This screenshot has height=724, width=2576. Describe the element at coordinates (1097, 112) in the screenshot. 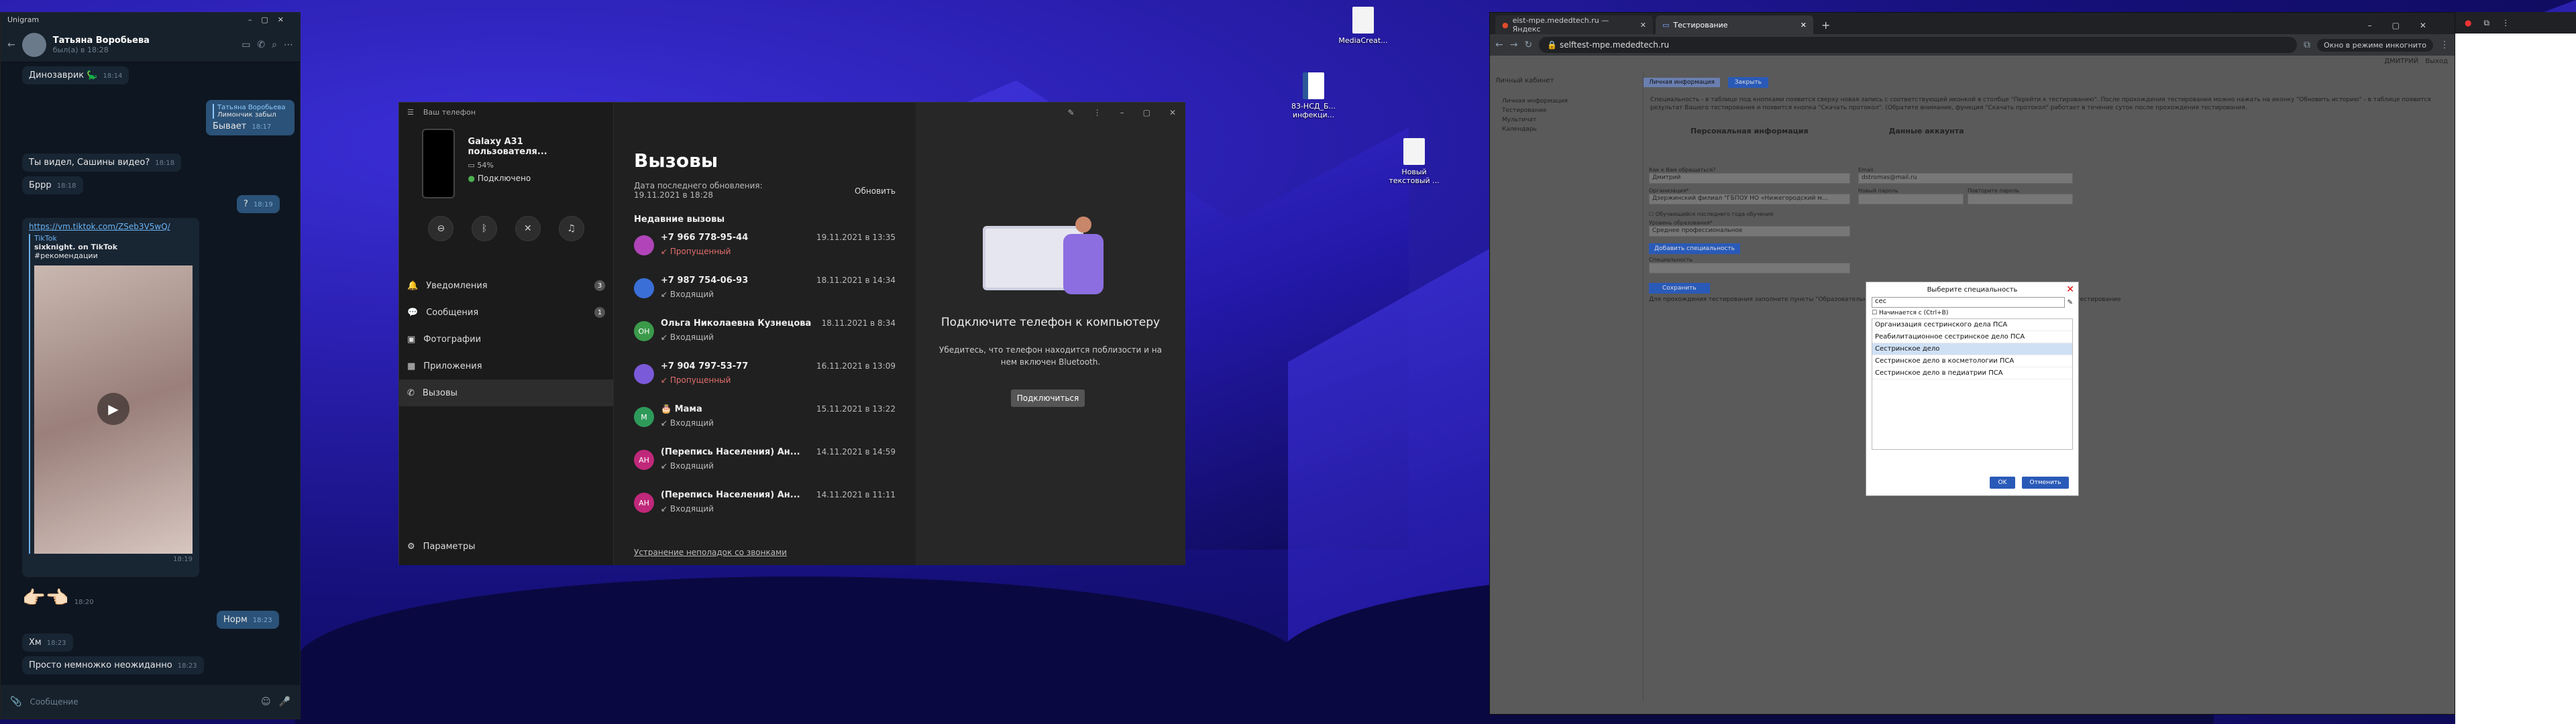

I see `more-icon: ⋮` at that location.